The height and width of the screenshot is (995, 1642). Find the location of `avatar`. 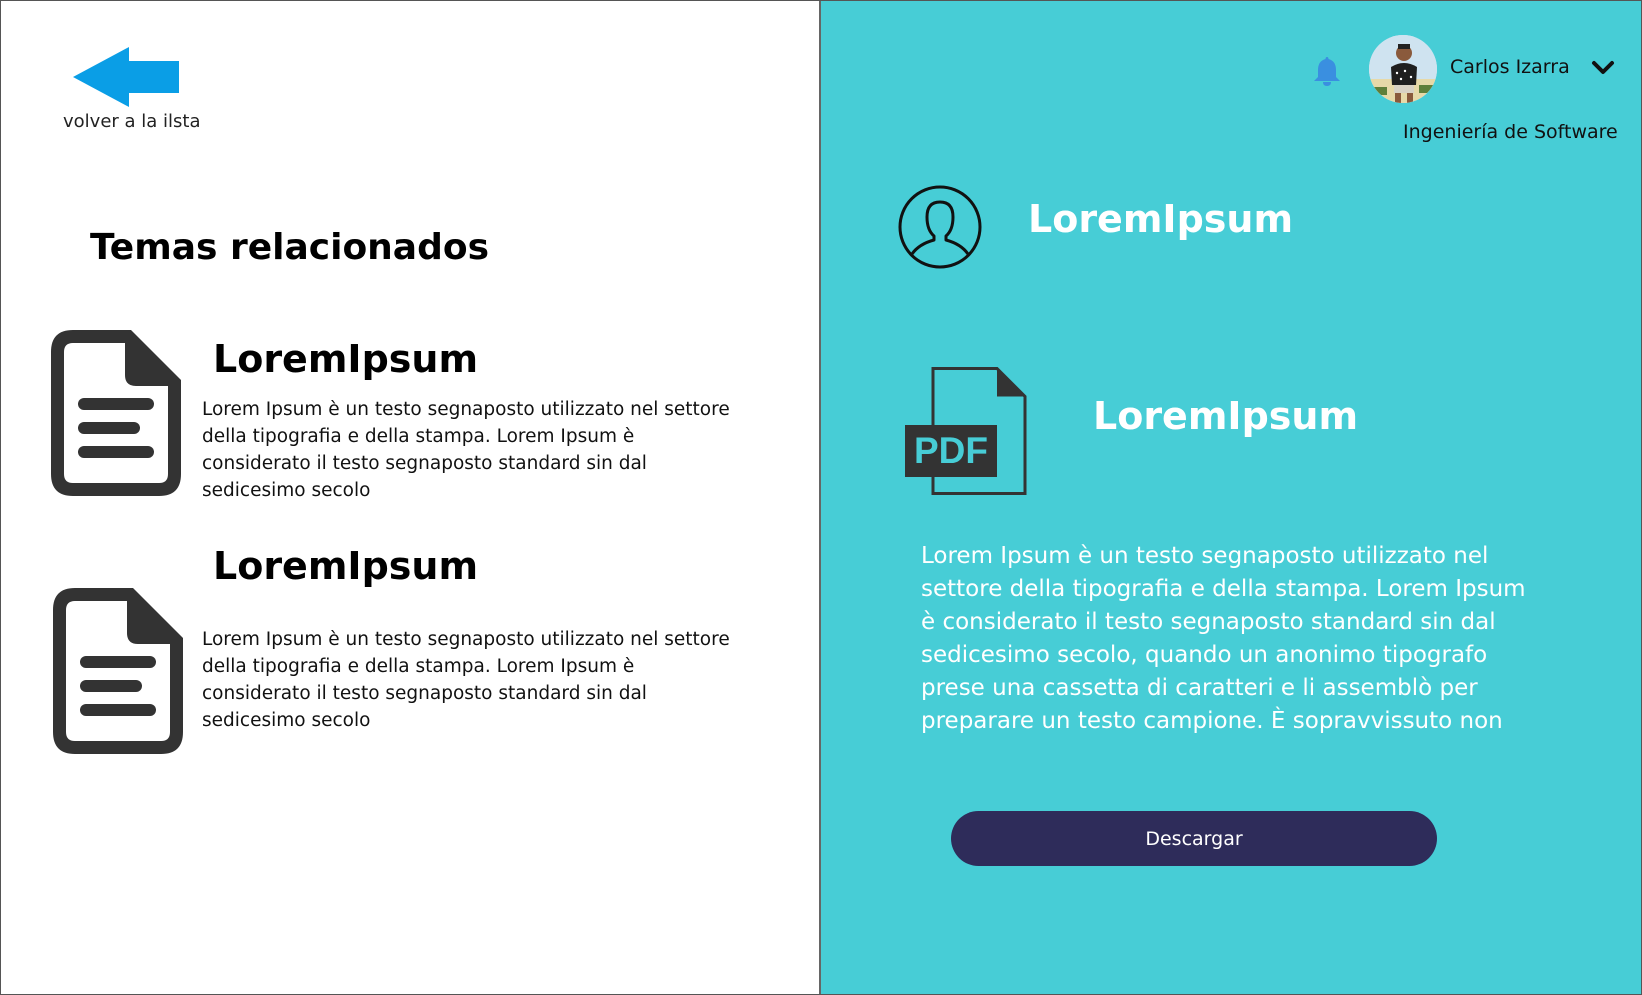

avatar is located at coordinates (1403, 69).